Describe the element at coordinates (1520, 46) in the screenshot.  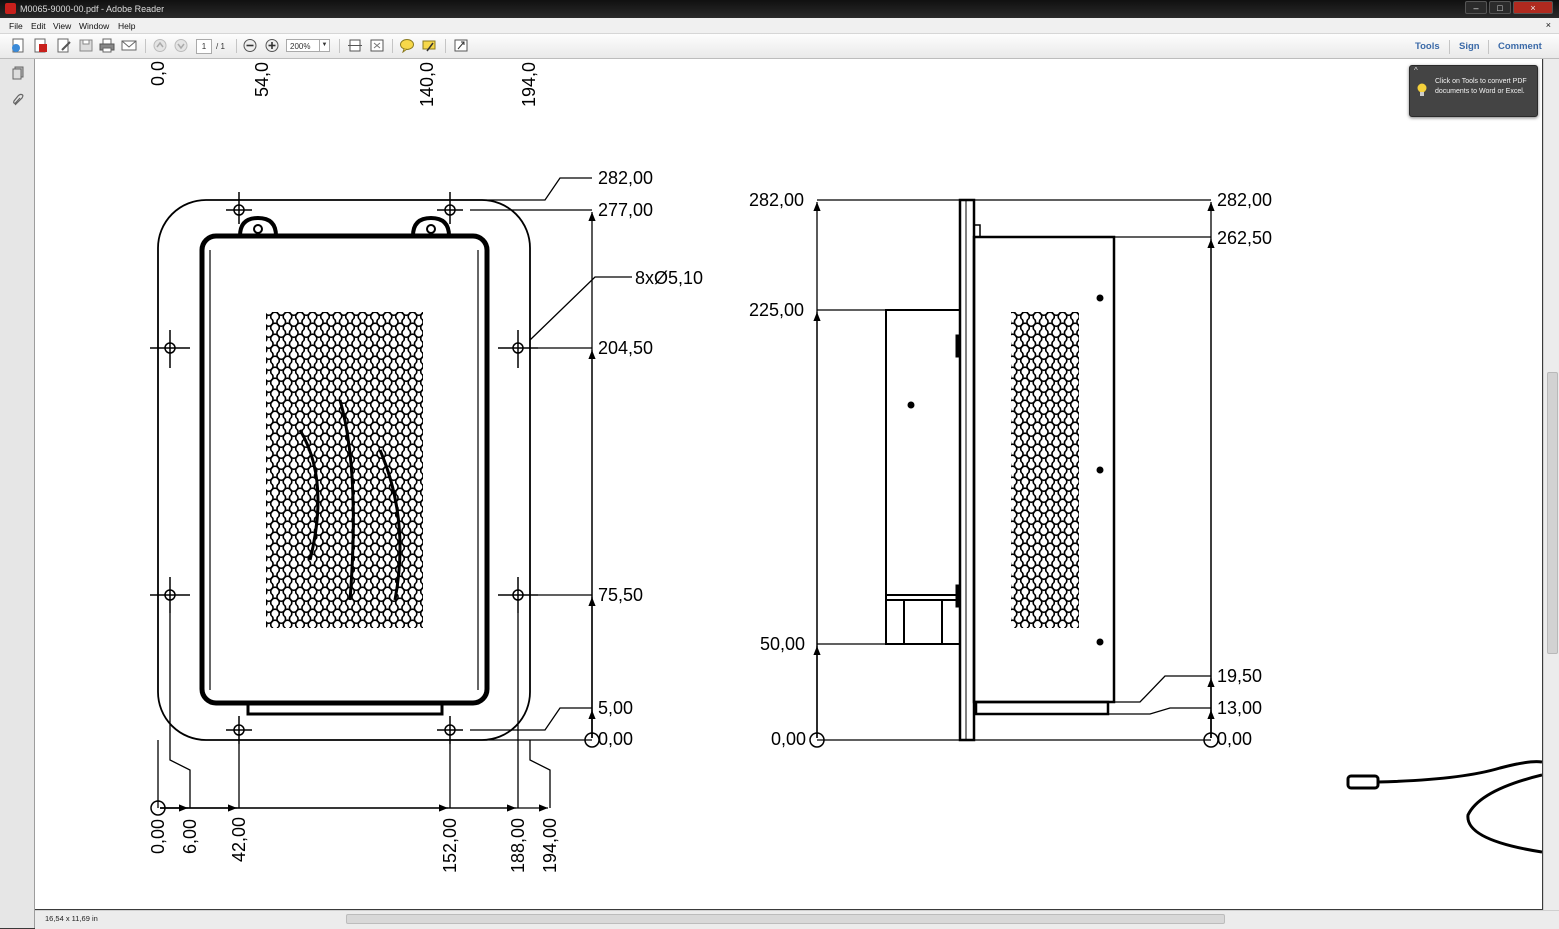
I see `comment-pane-button: Comment` at that location.